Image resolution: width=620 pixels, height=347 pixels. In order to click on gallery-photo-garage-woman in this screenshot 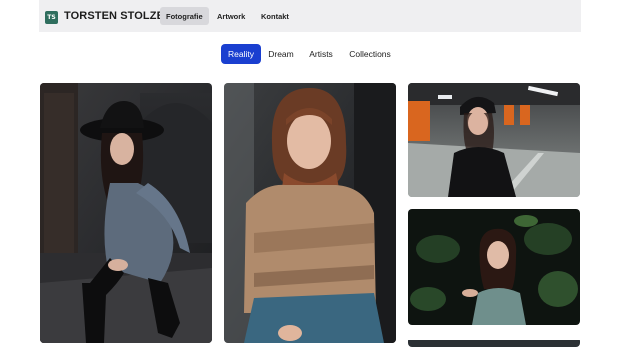, I will do `click(494, 140)`.